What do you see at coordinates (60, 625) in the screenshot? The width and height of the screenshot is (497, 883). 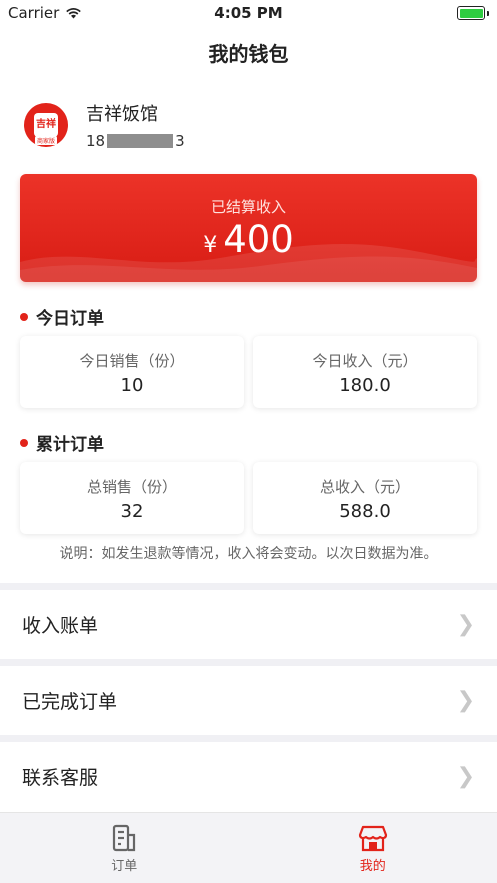 I see `menu-label: 收入账单` at bounding box center [60, 625].